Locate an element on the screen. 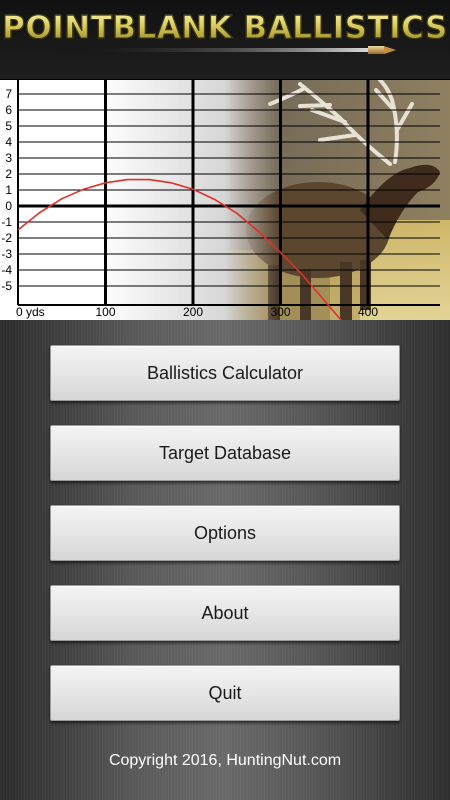  bullet-icon is located at coordinates (223, 50).